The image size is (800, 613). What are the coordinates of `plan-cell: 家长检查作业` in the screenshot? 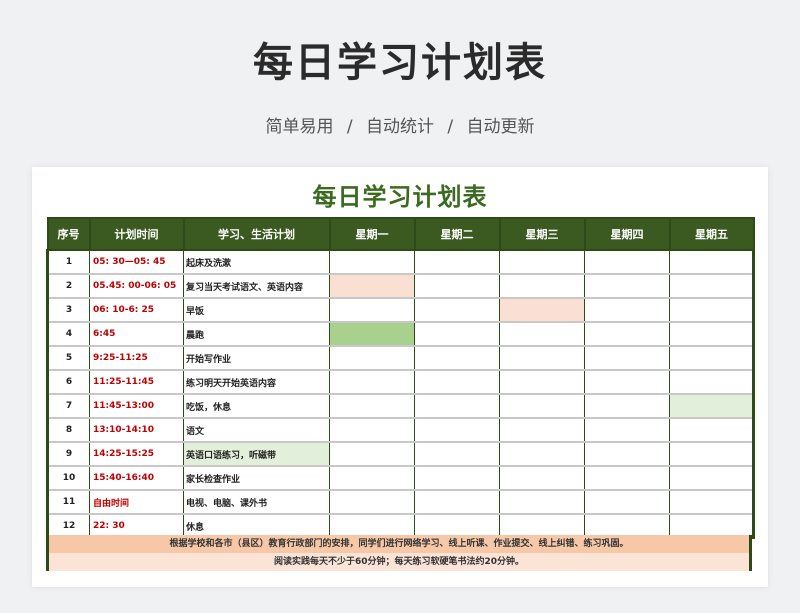 It's located at (256, 478).